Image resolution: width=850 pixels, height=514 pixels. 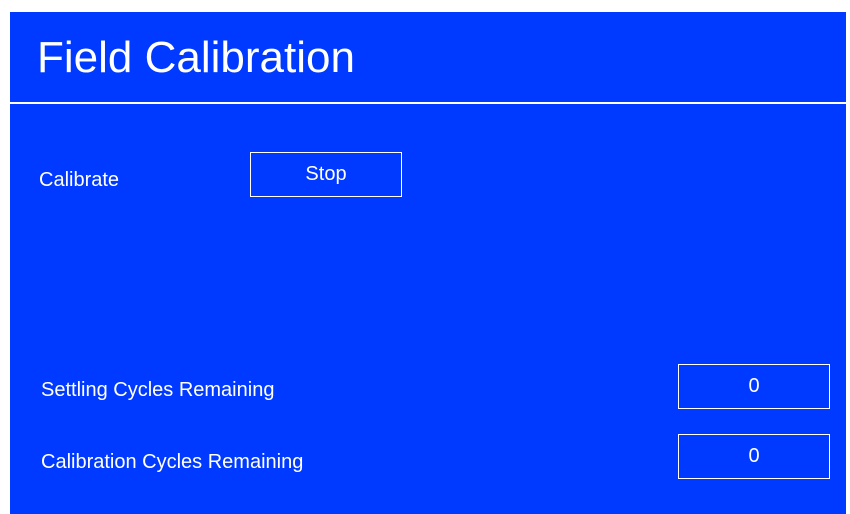 I want to click on settling-cycles-label: Settling Cycles Remaining, so click(x=158, y=390).